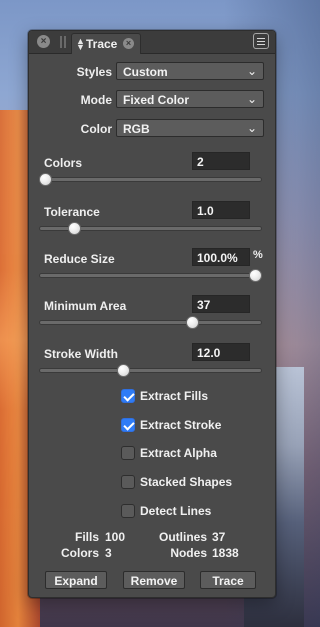 The image size is (320, 627). What do you see at coordinates (79, 259) in the screenshot?
I see `slider-label: Reduce Size` at bounding box center [79, 259].